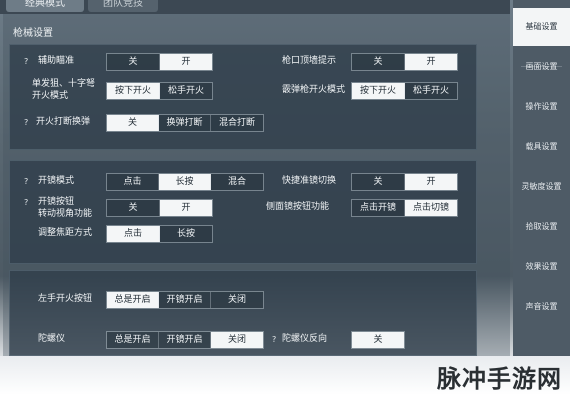 Image resolution: width=570 pixels, height=395 pixels. Describe the element at coordinates (378, 208) in the screenshot. I see `side-scope-button-open: 点击开镜` at that location.